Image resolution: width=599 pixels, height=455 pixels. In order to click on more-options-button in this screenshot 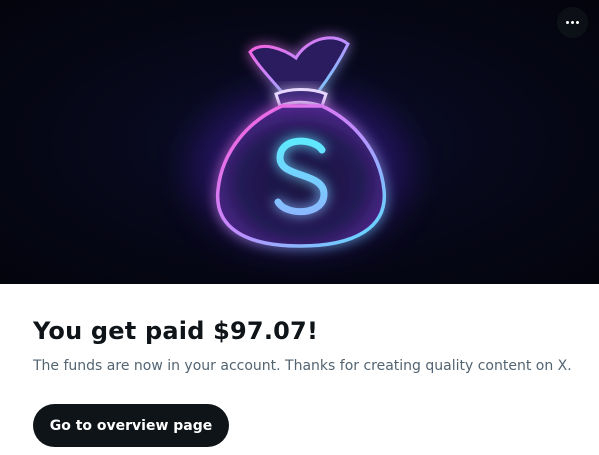, I will do `click(572, 22)`.